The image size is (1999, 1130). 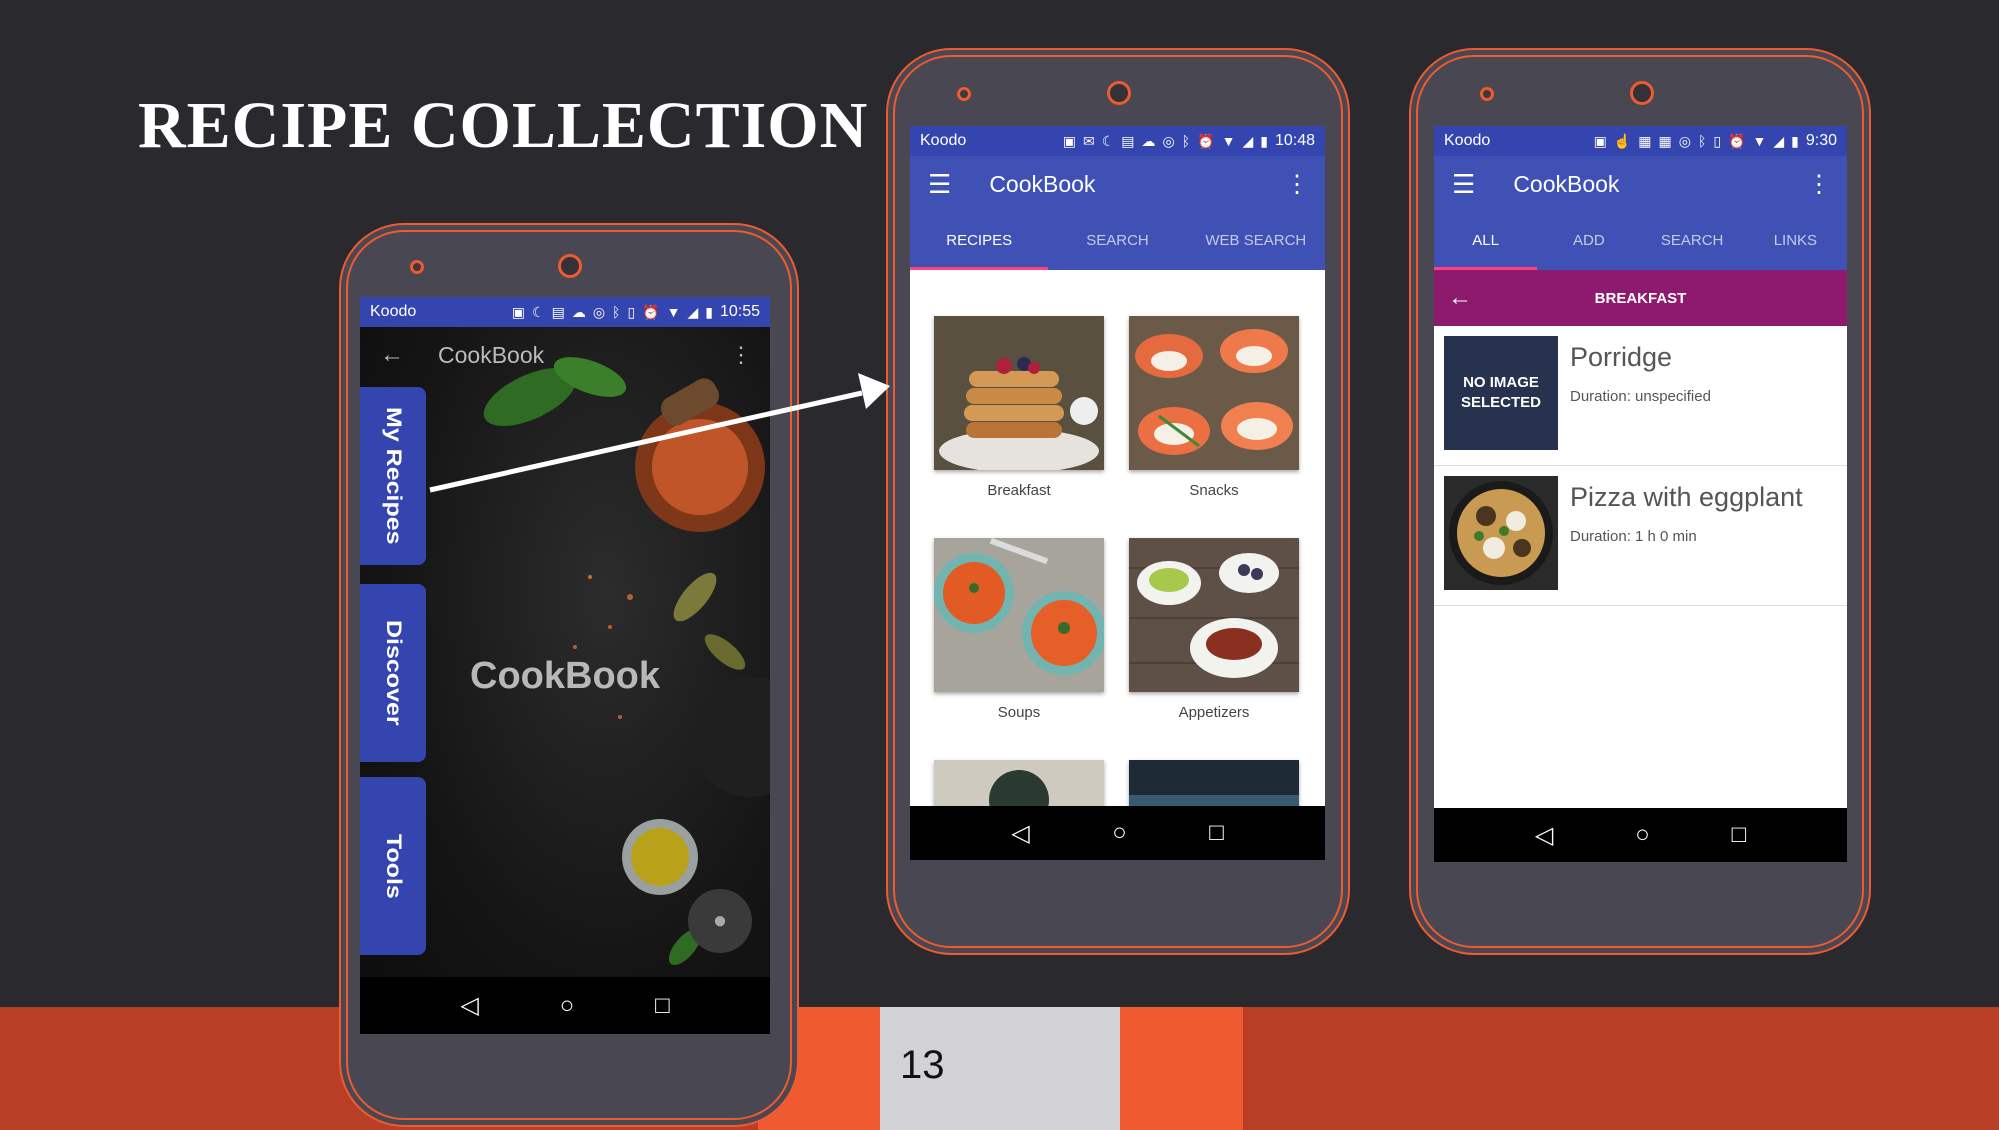 I want to click on clock-label: 9:30, so click(x=1821, y=140).